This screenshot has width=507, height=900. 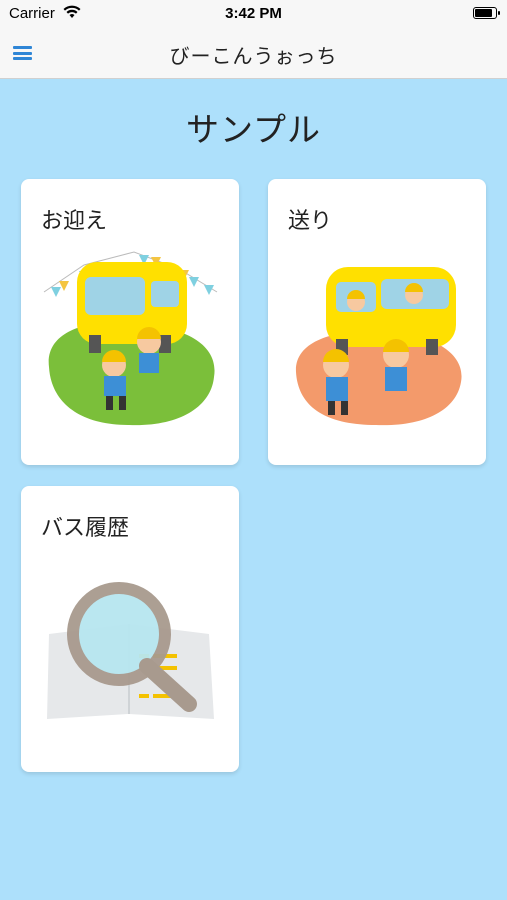 I want to click on card-pickup: お迎え, so click(x=130, y=322).